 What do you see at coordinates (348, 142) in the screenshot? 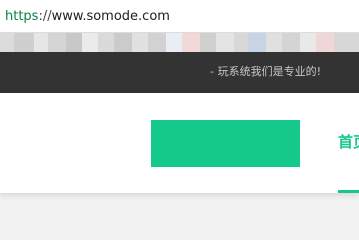
I see `nav-item-home: 首页` at bounding box center [348, 142].